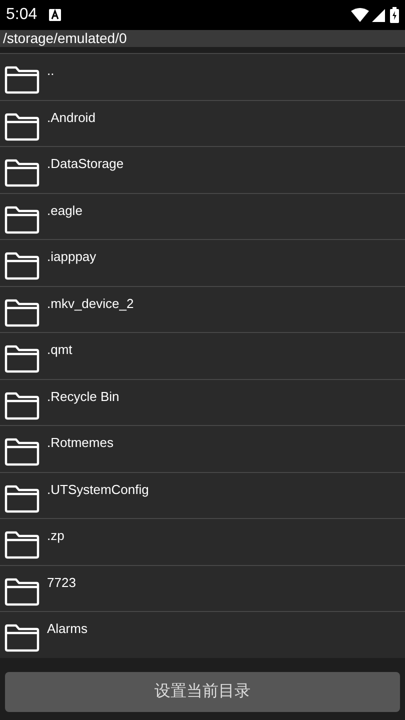 Image resolution: width=405 pixels, height=720 pixels. Describe the element at coordinates (394, 15) in the screenshot. I see `battery-icon` at that location.